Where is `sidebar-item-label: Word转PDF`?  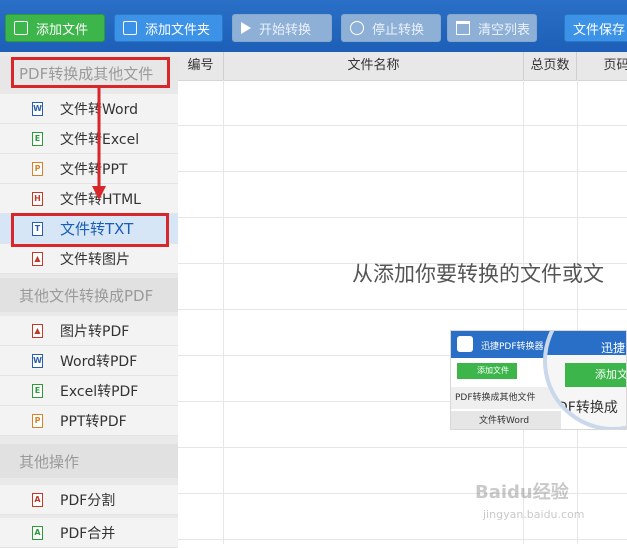
sidebar-item-label: Word转PDF is located at coordinates (99, 361).